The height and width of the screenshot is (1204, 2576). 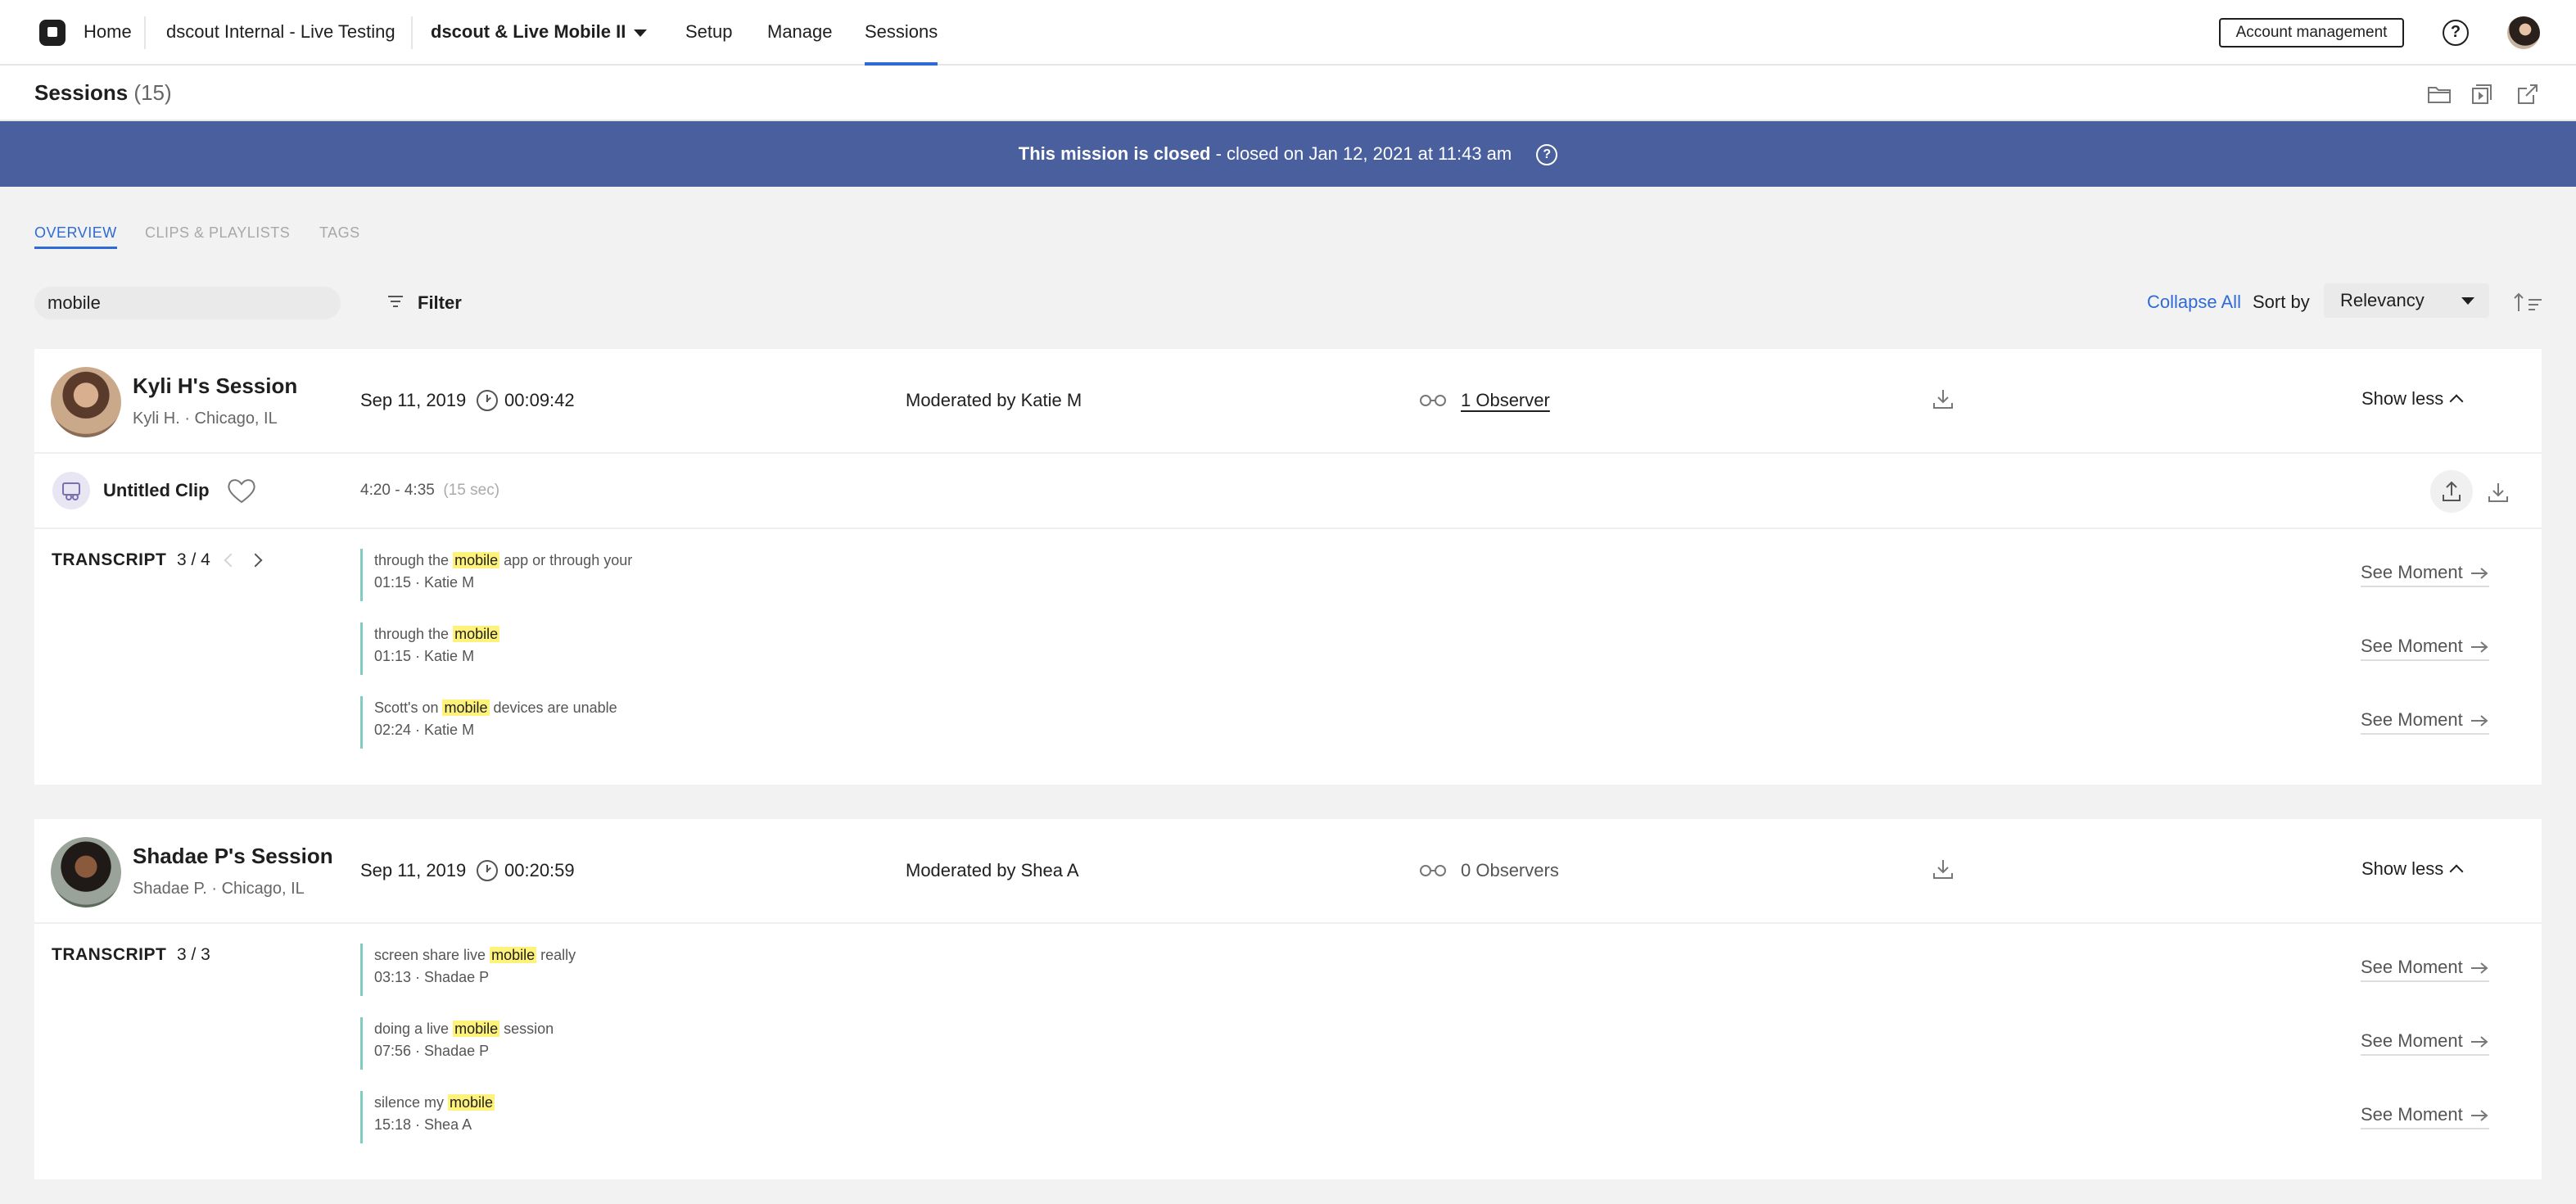 I want to click on moment-meta: 03:13 · Shadae P, so click(x=432, y=977).